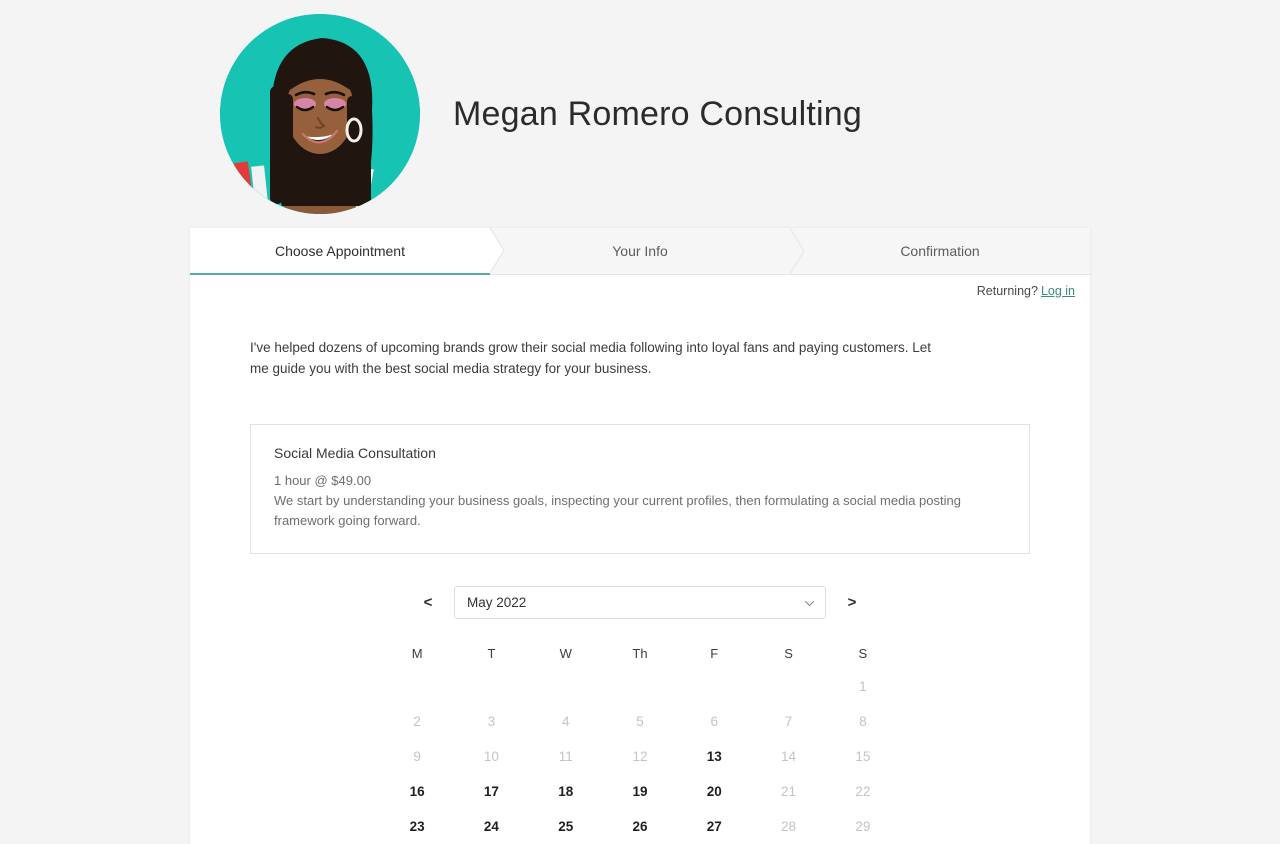 This screenshot has width=1280, height=844. What do you see at coordinates (789, 826) in the screenshot?
I see `calendar-day-28: 28` at bounding box center [789, 826].